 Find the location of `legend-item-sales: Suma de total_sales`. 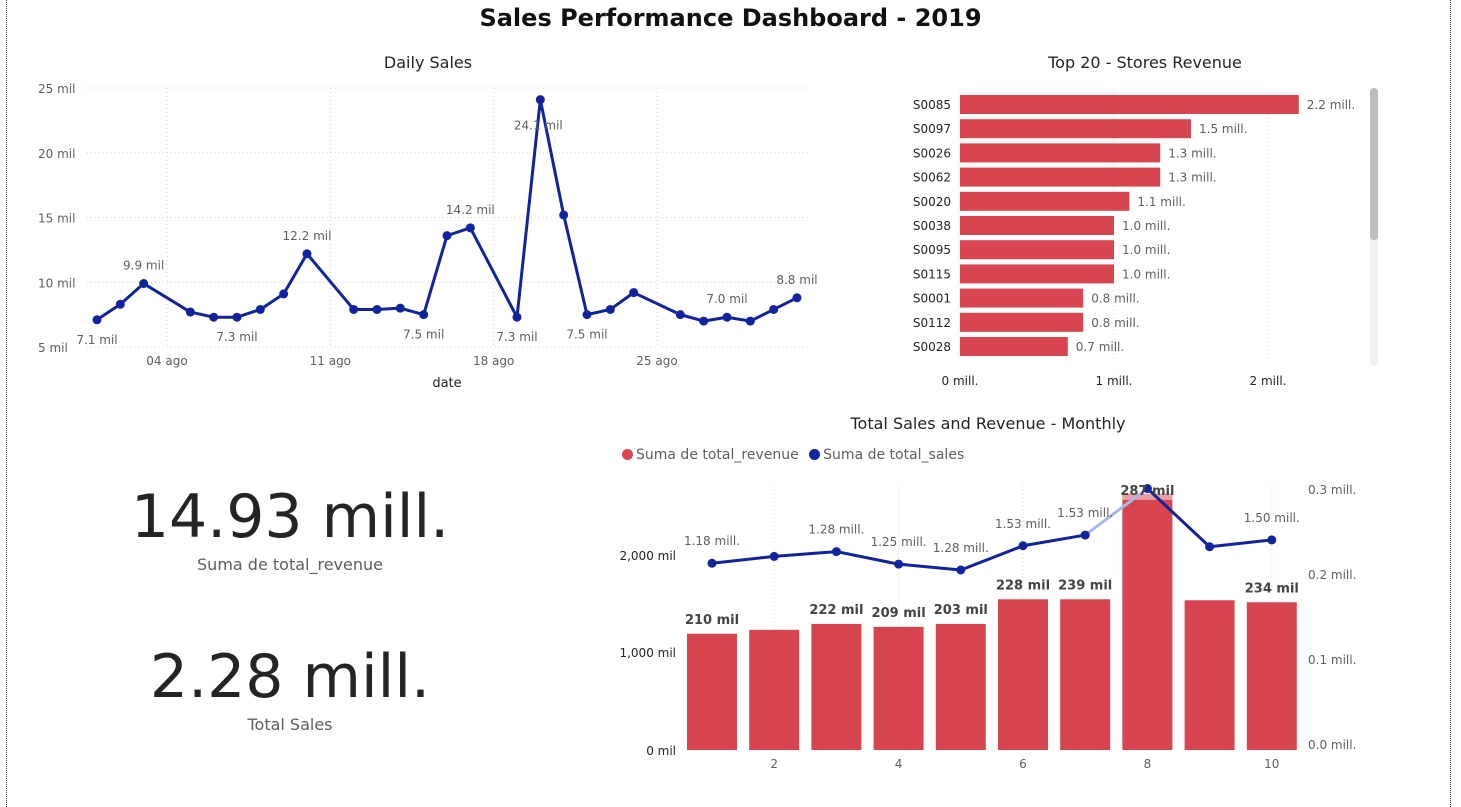

legend-item-sales: Suma de total_sales is located at coordinates (886, 455).